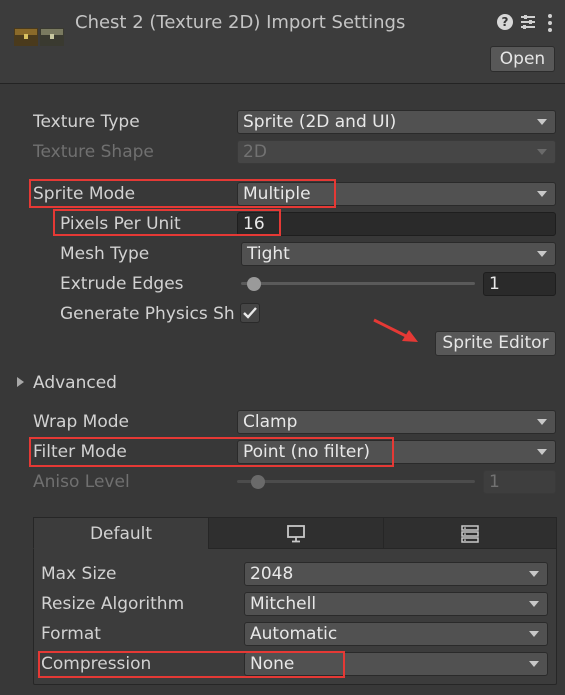 The height and width of the screenshot is (695, 565). Describe the element at coordinates (258, 482) in the screenshot. I see `aniso-level-slider-thumb` at that location.